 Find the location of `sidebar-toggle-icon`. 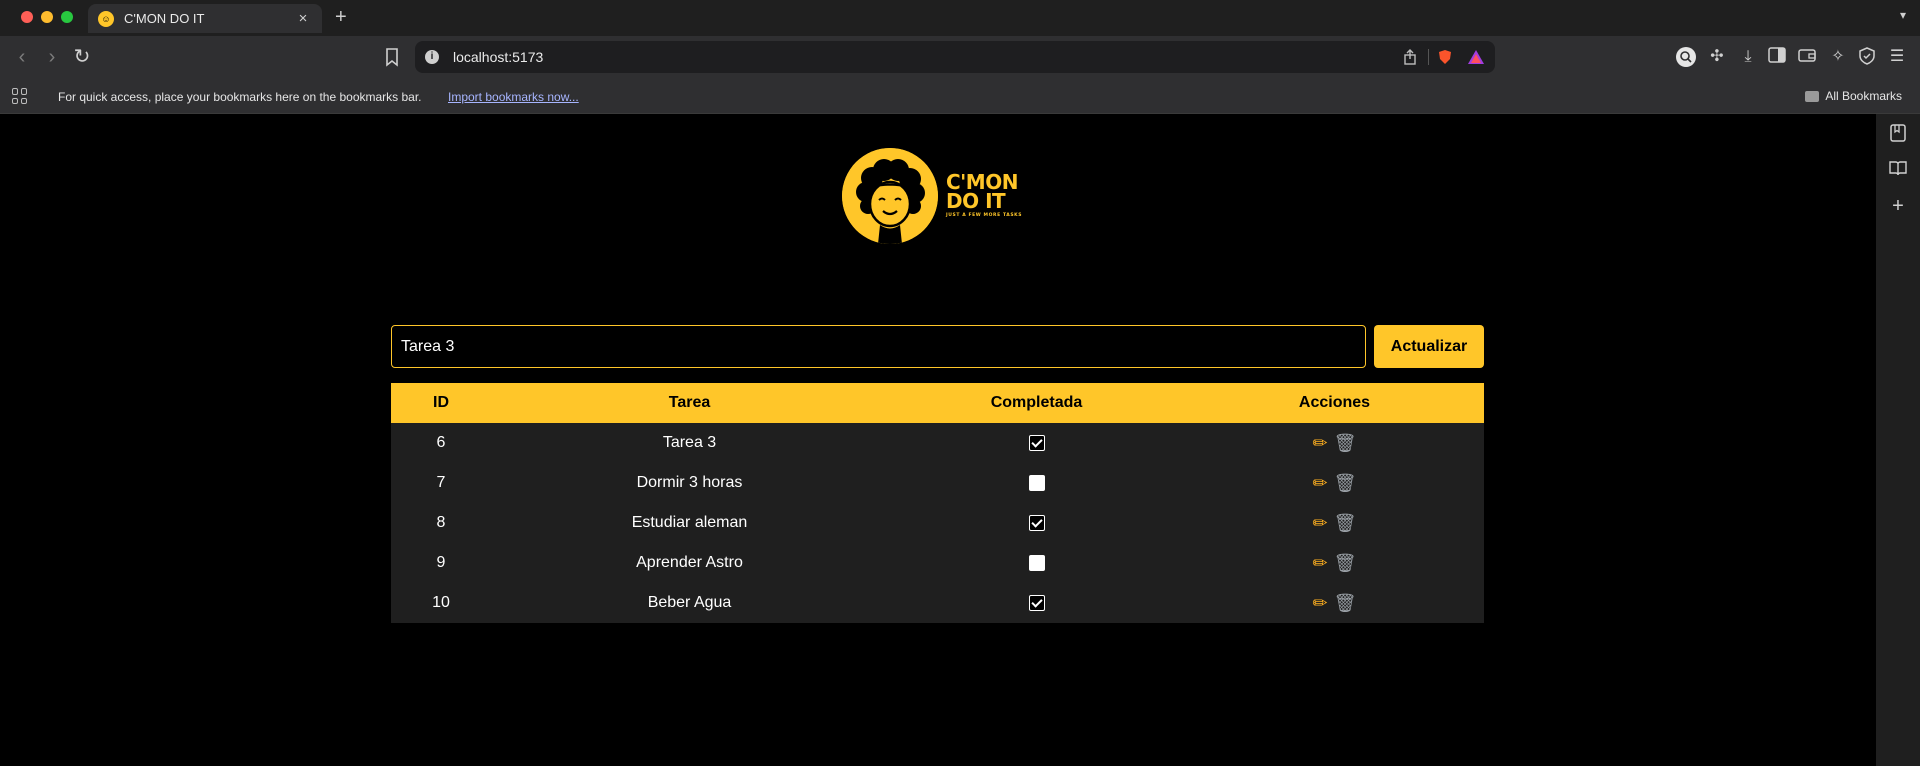

sidebar-toggle-icon is located at coordinates (1777, 57).